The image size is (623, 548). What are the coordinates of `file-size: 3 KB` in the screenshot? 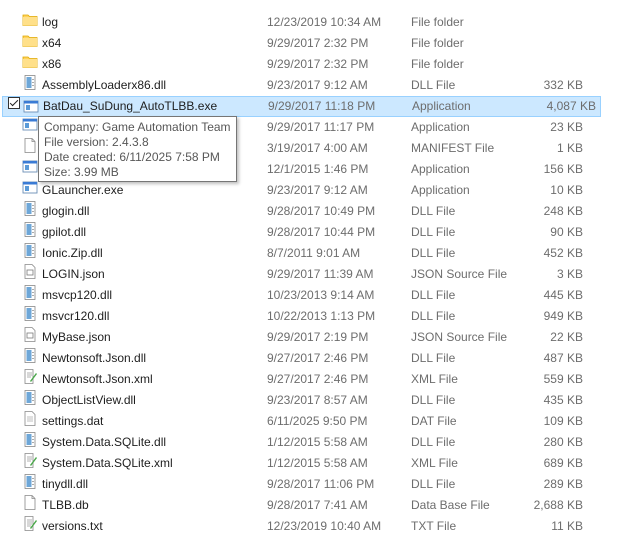 It's located at (569, 274).